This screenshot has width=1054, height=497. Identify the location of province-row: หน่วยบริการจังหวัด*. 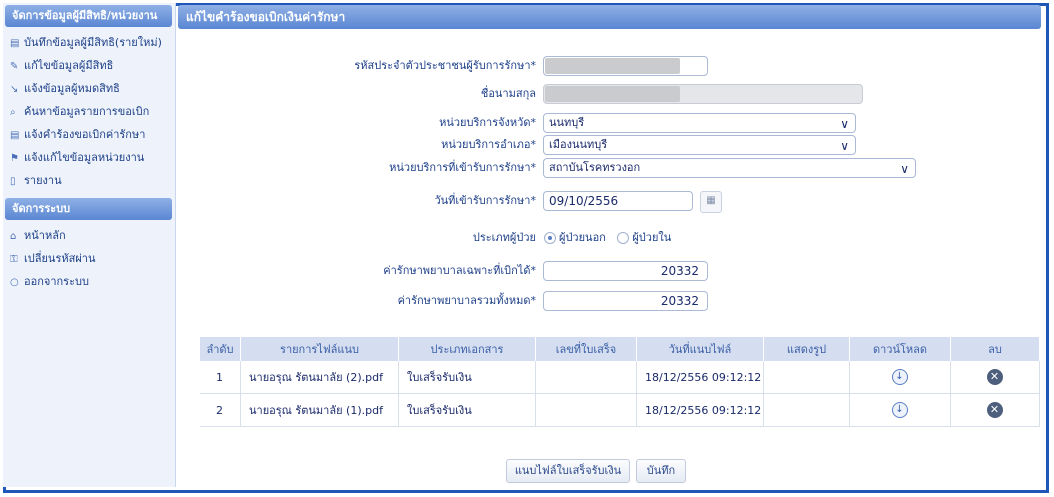
(356, 123).